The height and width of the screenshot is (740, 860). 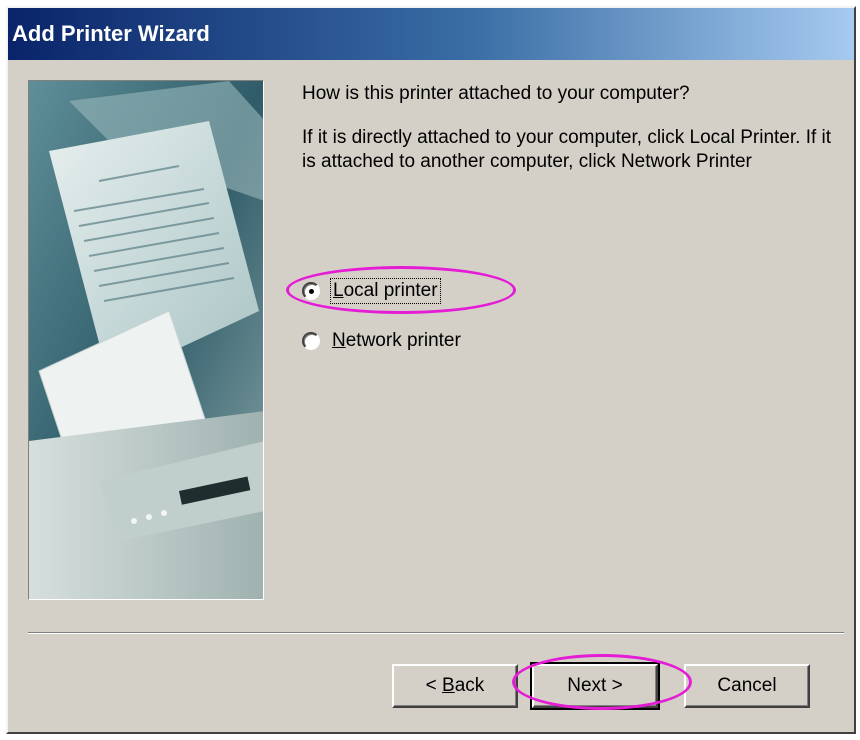 What do you see at coordinates (595, 686) in the screenshot?
I see `next-button: Next >` at bounding box center [595, 686].